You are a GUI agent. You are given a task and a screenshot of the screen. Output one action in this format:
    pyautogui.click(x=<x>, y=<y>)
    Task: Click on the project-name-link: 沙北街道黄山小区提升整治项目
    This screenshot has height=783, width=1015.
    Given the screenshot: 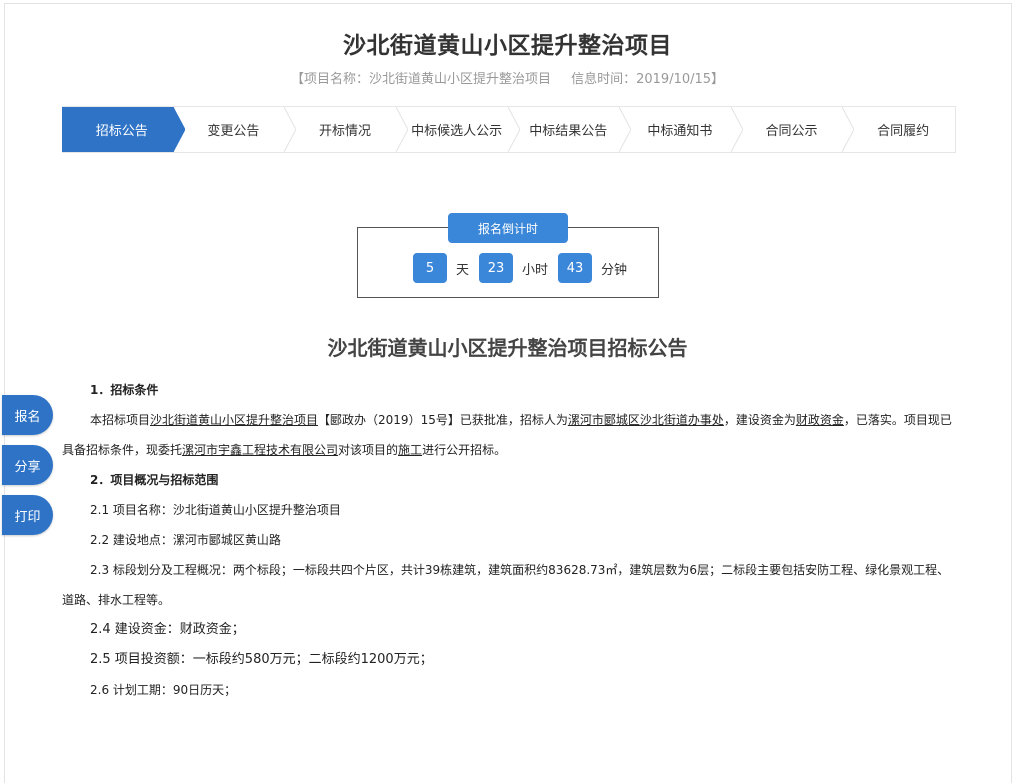 What is the action you would take?
    pyautogui.click(x=234, y=420)
    